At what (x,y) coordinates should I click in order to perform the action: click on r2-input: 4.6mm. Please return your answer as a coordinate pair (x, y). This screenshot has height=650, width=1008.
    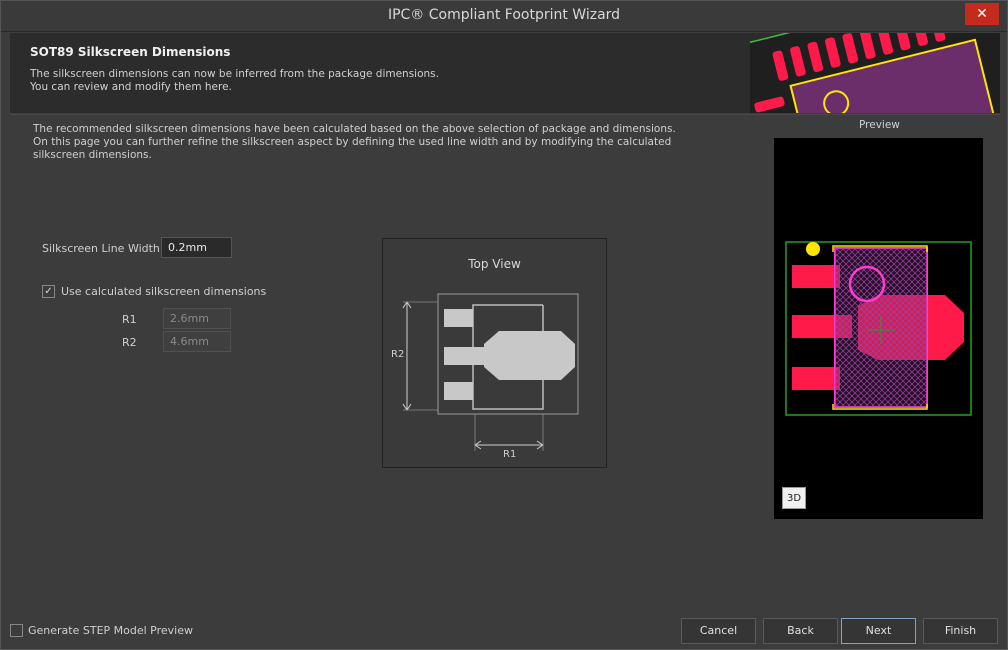
    Looking at the image, I should click on (197, 341).